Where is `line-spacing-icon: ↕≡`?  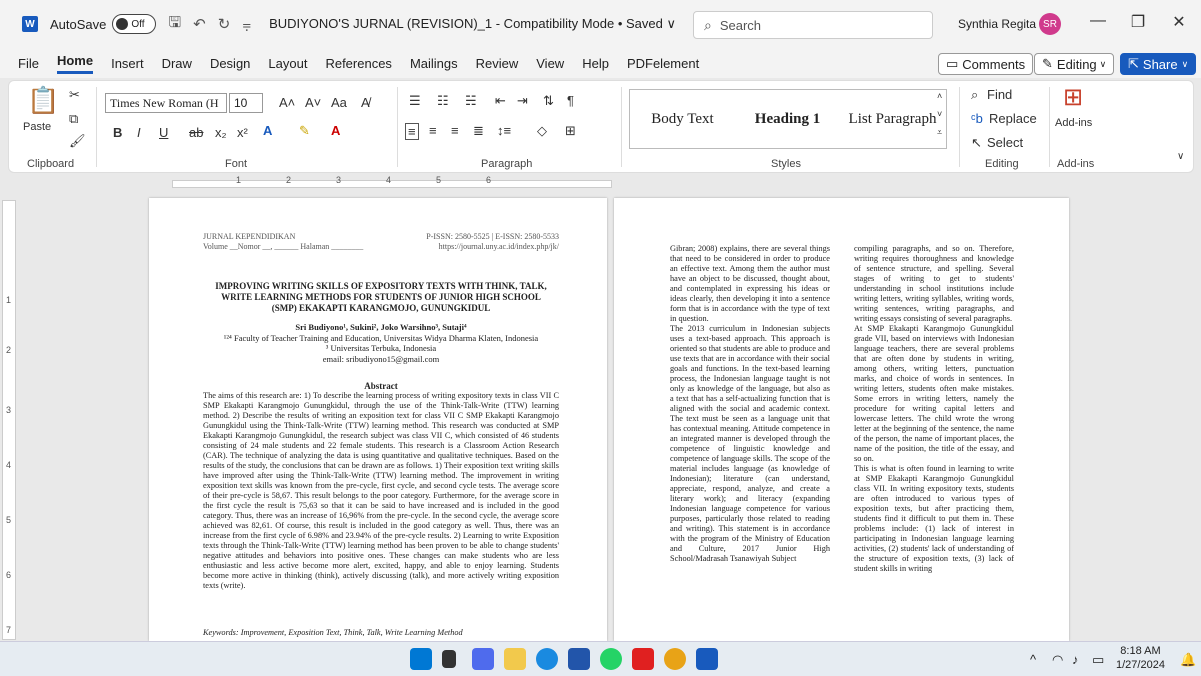 line-spacing-icon: ↕≡ is located at coordinates (504, 130).